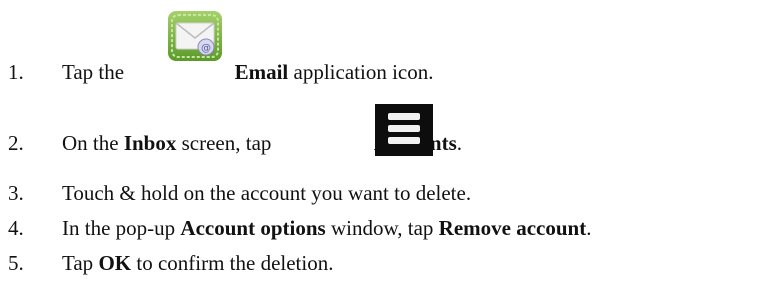 The height and width of the screenshot is (286, 763). What do you see at coordinates (226, 143) in the screenshot?
I see `step-text-mid: screen, tap` at bounding box center [226, 143].